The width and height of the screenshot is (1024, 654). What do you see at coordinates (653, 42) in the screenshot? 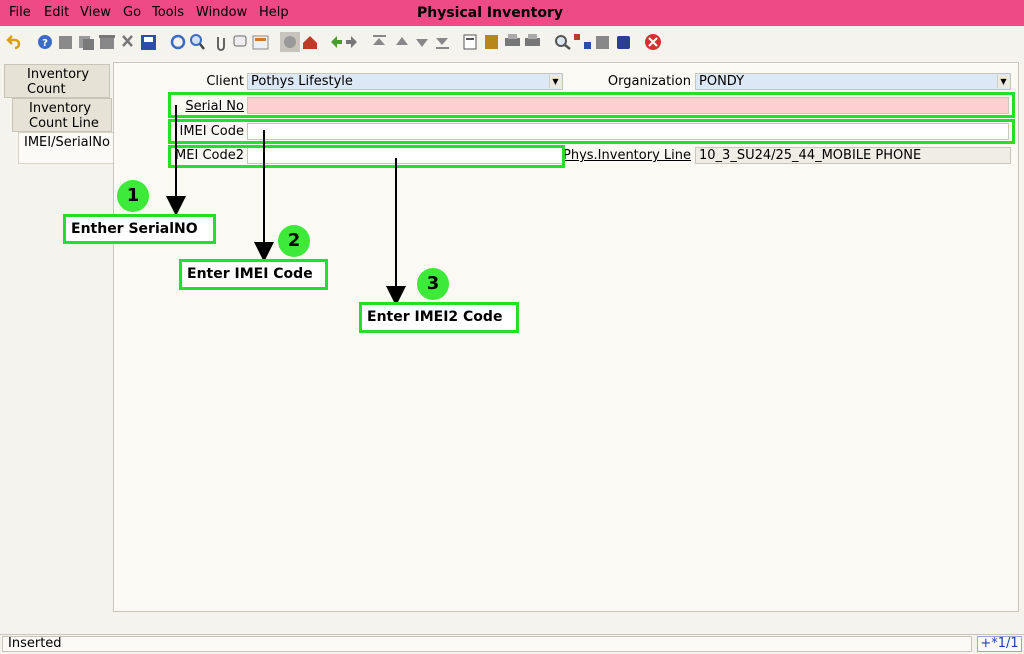
I see `end-icon` at bounding box center [653, 42].